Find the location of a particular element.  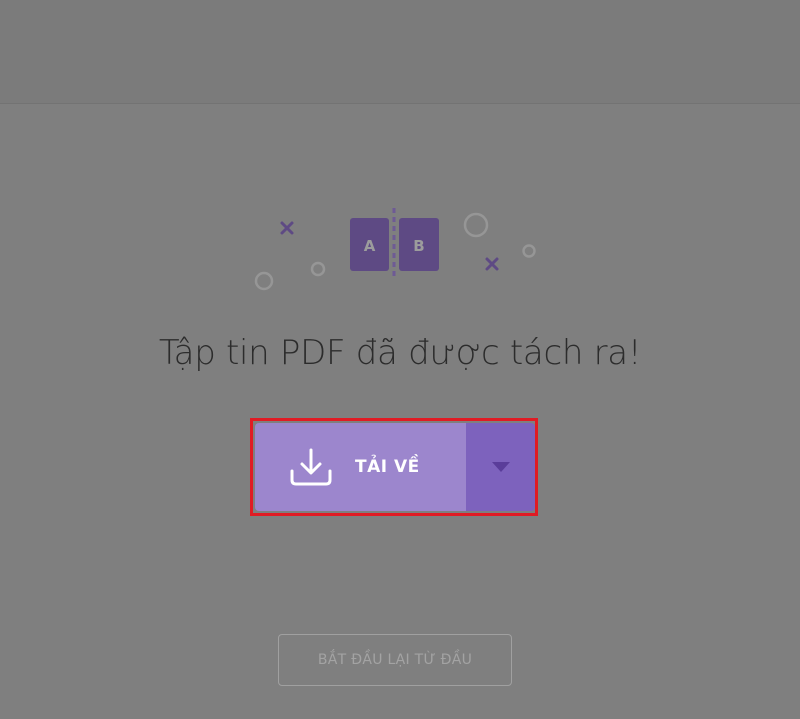

restart-label: BẮT ĐẦU LẠI TỪ ĐẦU is located at coordinates (395, 660).